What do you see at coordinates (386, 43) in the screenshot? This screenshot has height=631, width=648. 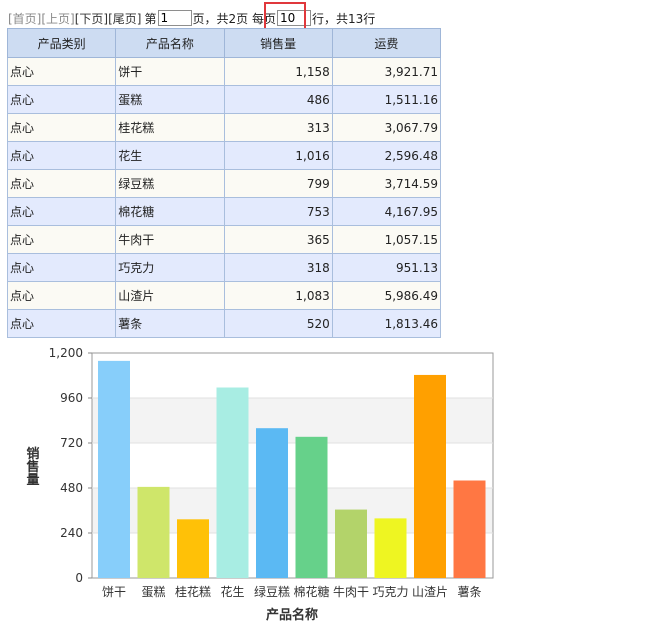 I see `column-header-freight: 运费` at bounding box center [386, 43].